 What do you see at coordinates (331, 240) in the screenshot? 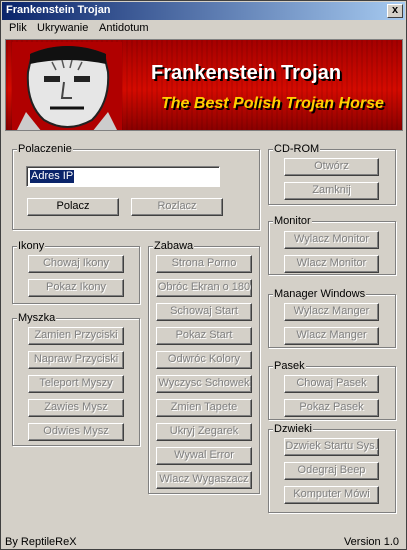
I see `monitor-off-button: Wylacz Monitor` at bounding box center [331, 240].